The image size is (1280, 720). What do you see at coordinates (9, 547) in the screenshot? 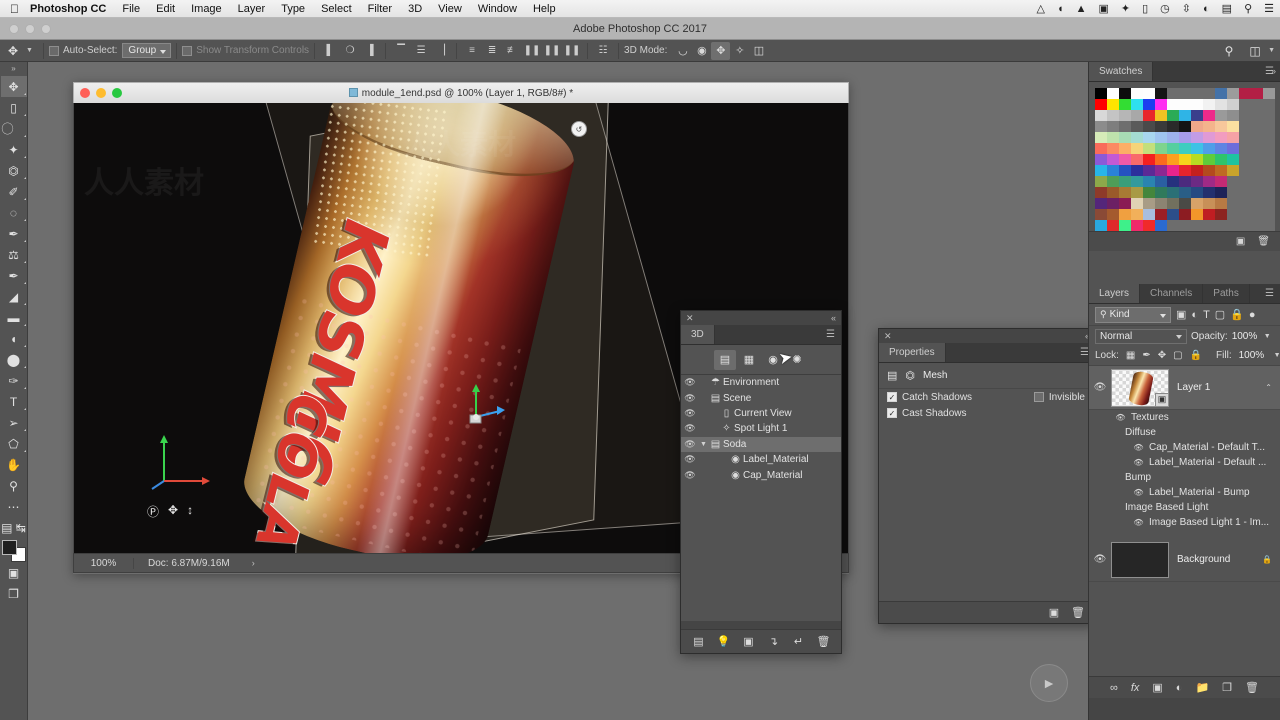
I see `foreground-color-swatch` at bounding box center [9, 547].